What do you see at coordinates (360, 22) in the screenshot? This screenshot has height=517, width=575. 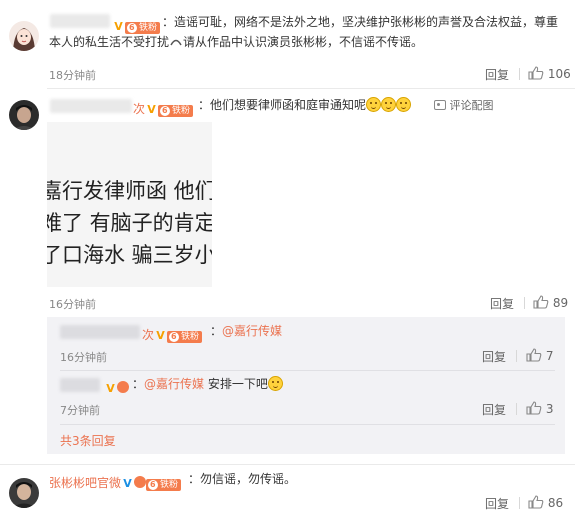 I see `comment-text: ：造谣可耻，网络不是法外之地，坚决维护张彬彬的声誉及合法权益，尊重` at bounding box center [360, 22].